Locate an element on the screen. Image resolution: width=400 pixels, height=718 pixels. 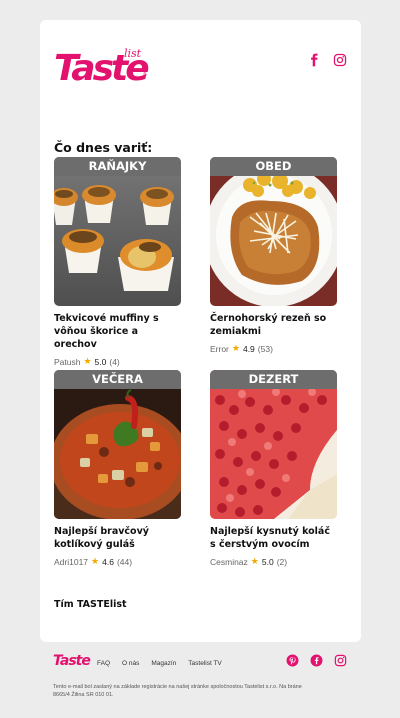
footer-nav: FAQ O nás Magazín Tastelist TV is located at coordinates (159, 663).